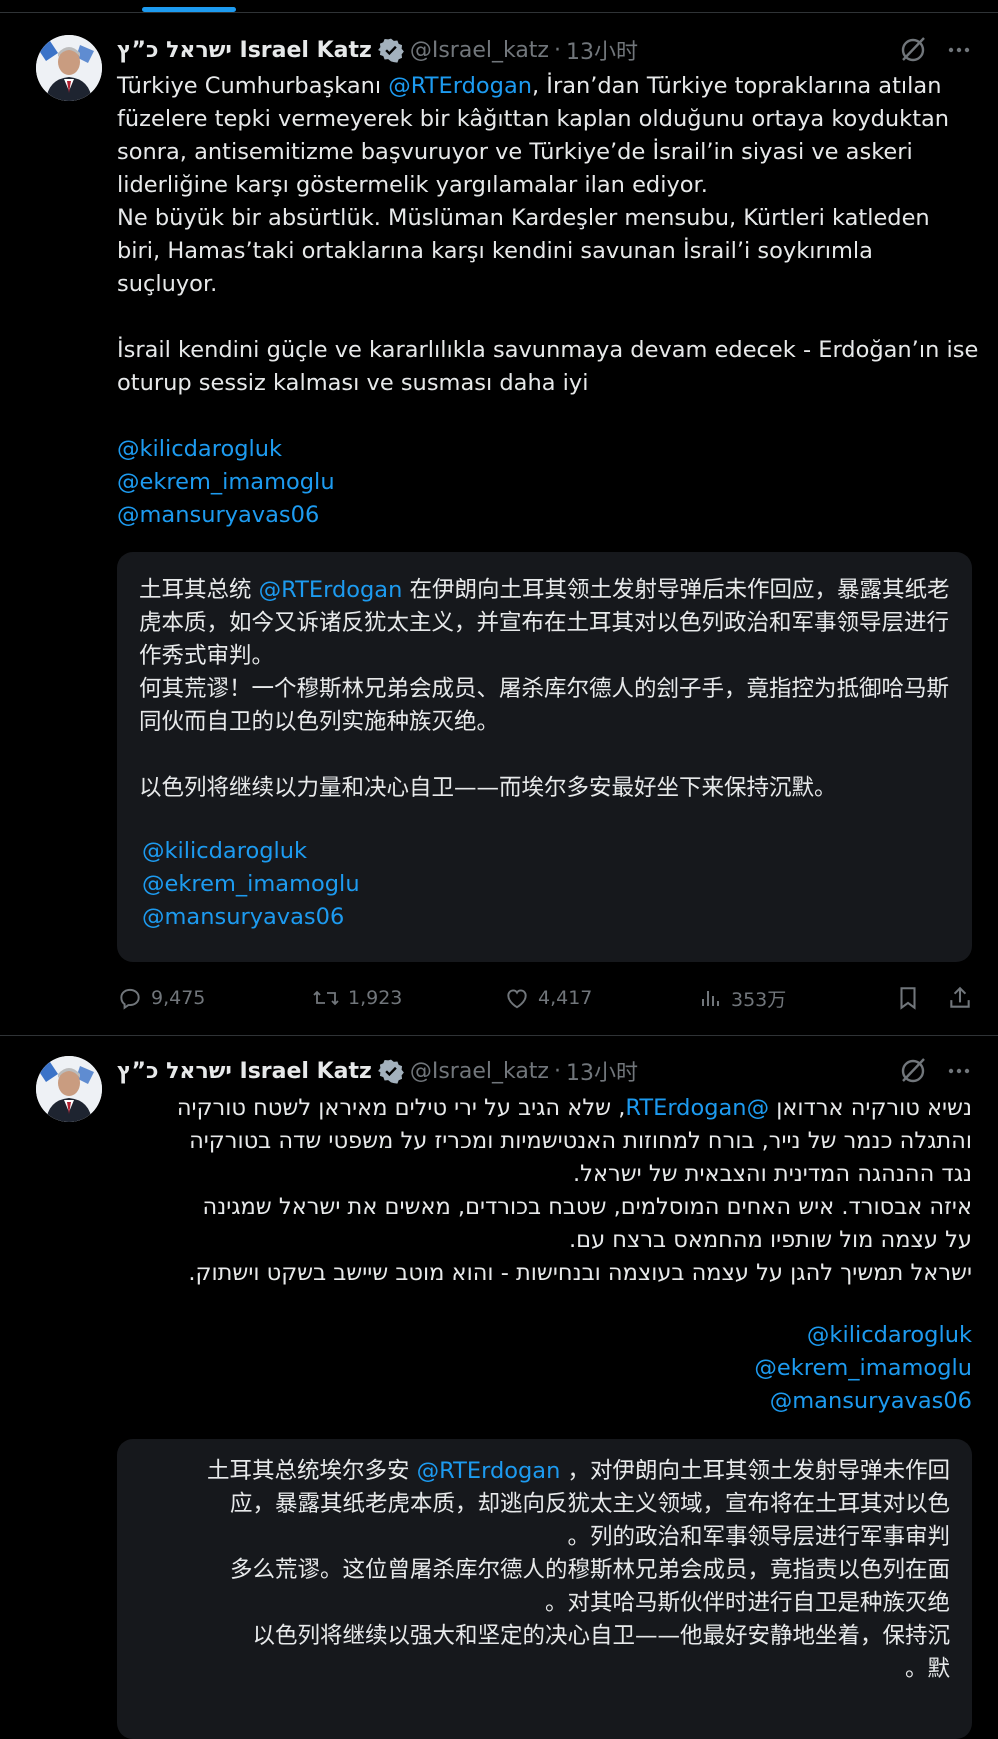 The image size is (998, 1739). I want to click on tweet-text-segment: Türkiye Cumhurbaşkanı, so click(253, 86).